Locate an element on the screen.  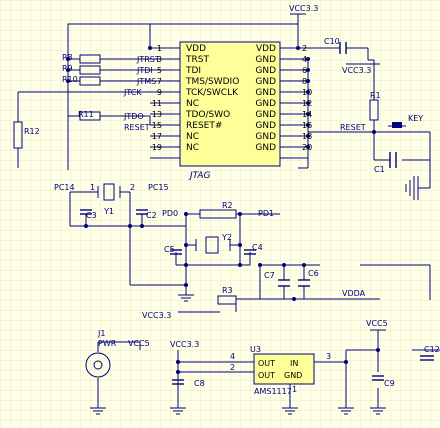
net-vdda: VDDA is located at coordinates (354, 293).